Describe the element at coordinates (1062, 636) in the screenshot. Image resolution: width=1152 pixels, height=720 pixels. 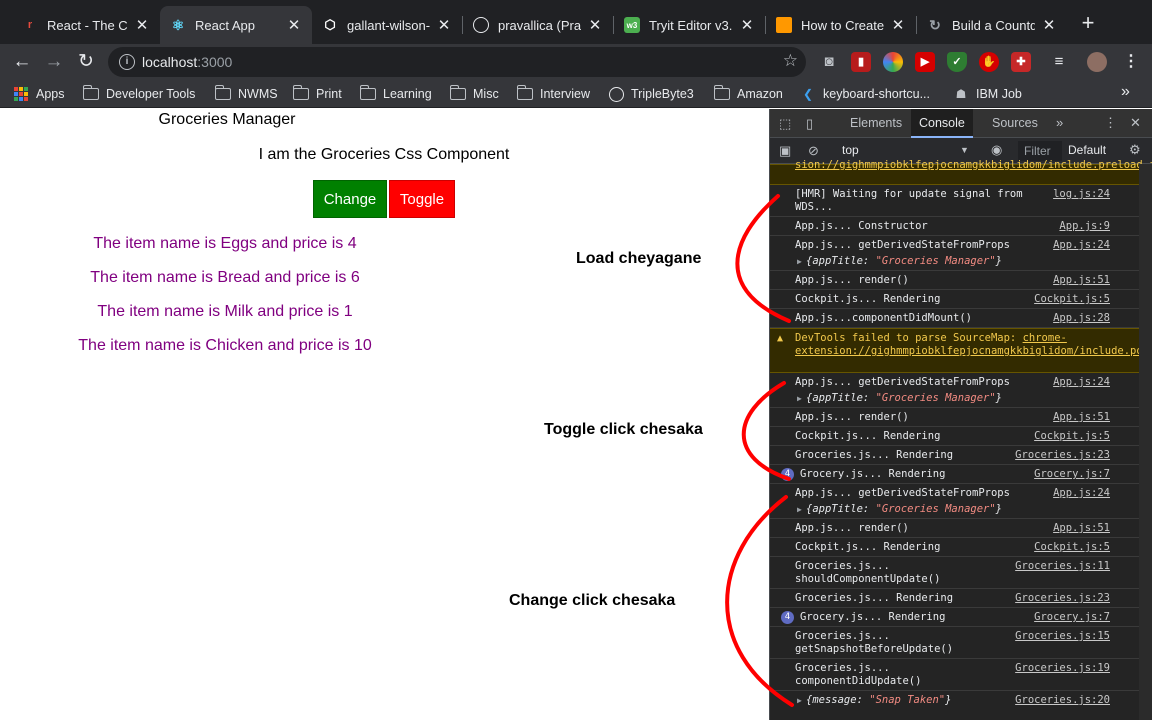
I see `console-source-link: Groceries.js:15` at that location.